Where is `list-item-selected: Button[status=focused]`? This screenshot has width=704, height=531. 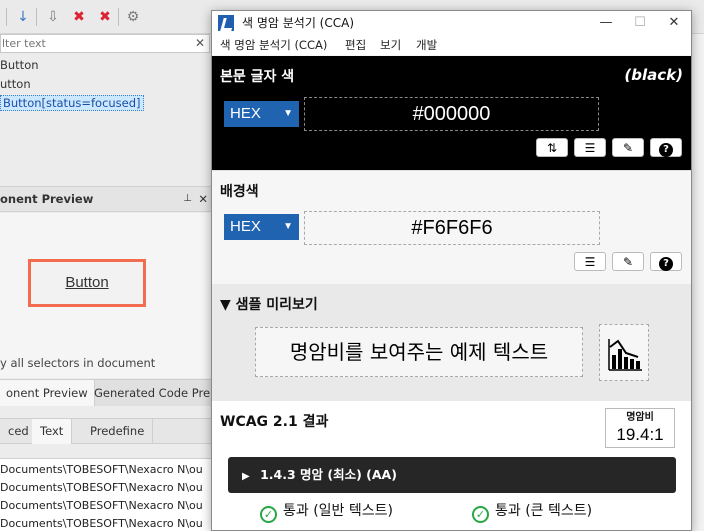
list-item-selected: Button[status=focused] is located at coordinates (105, 103).